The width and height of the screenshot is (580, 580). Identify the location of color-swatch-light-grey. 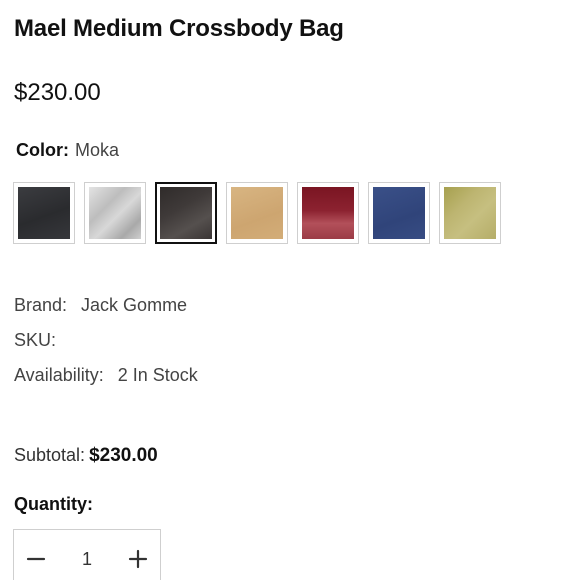
(115, 213).